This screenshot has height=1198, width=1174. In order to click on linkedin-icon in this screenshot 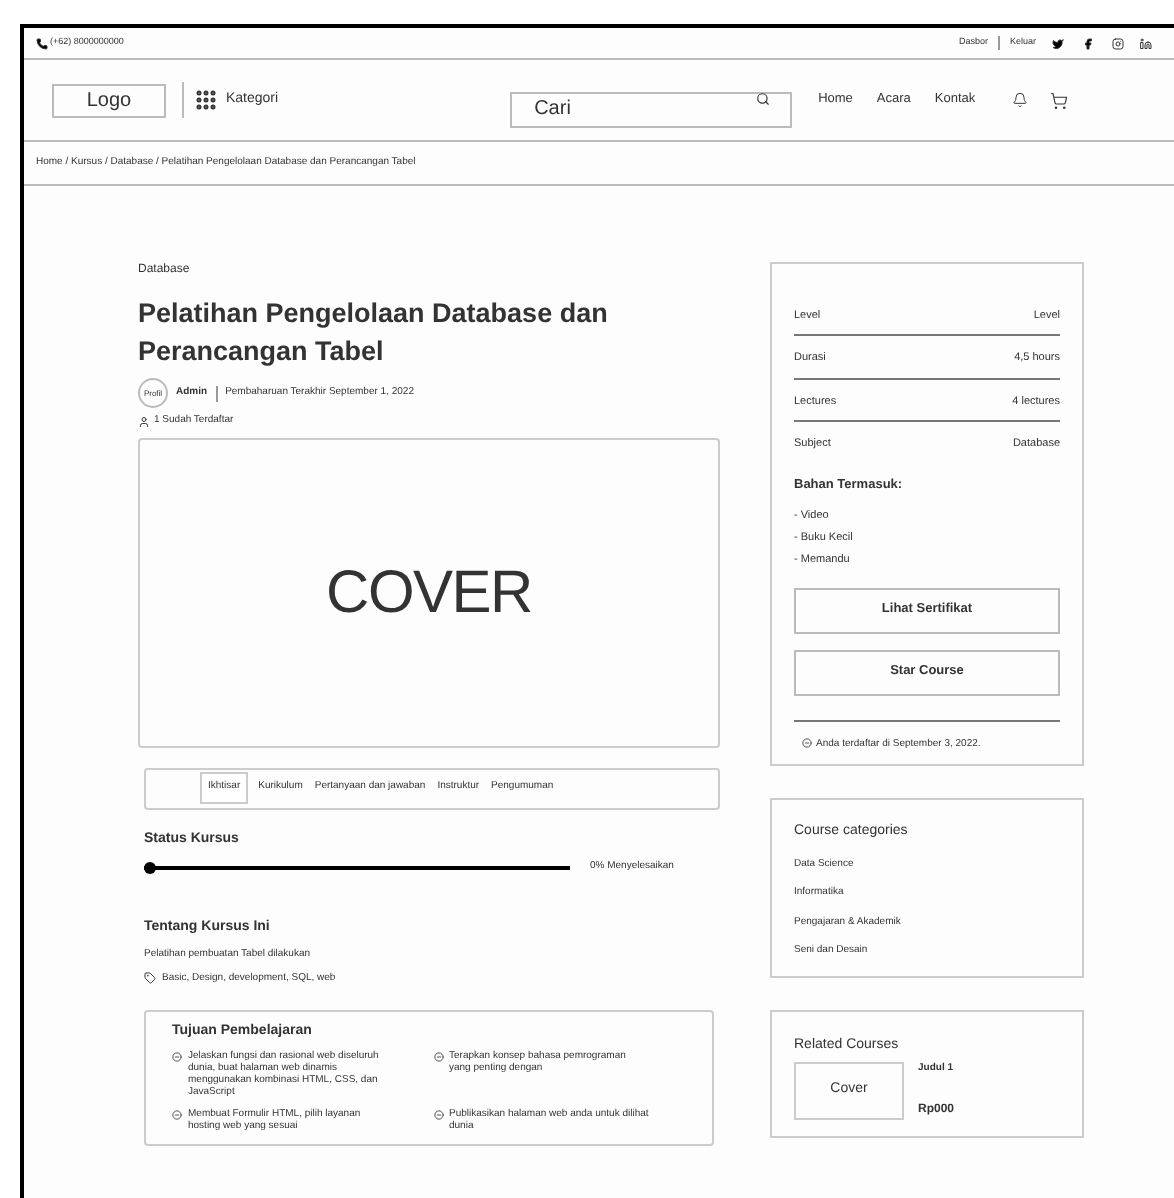, I will do `click(1146, 43)`.